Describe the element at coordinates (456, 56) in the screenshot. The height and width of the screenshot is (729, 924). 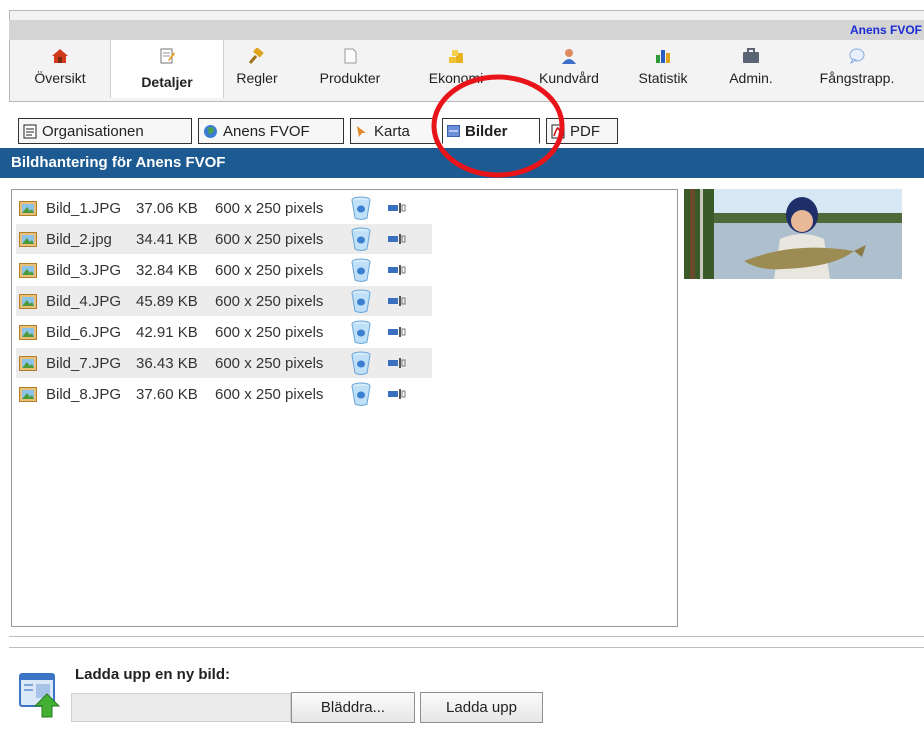
I see `coins-icon` at that location.